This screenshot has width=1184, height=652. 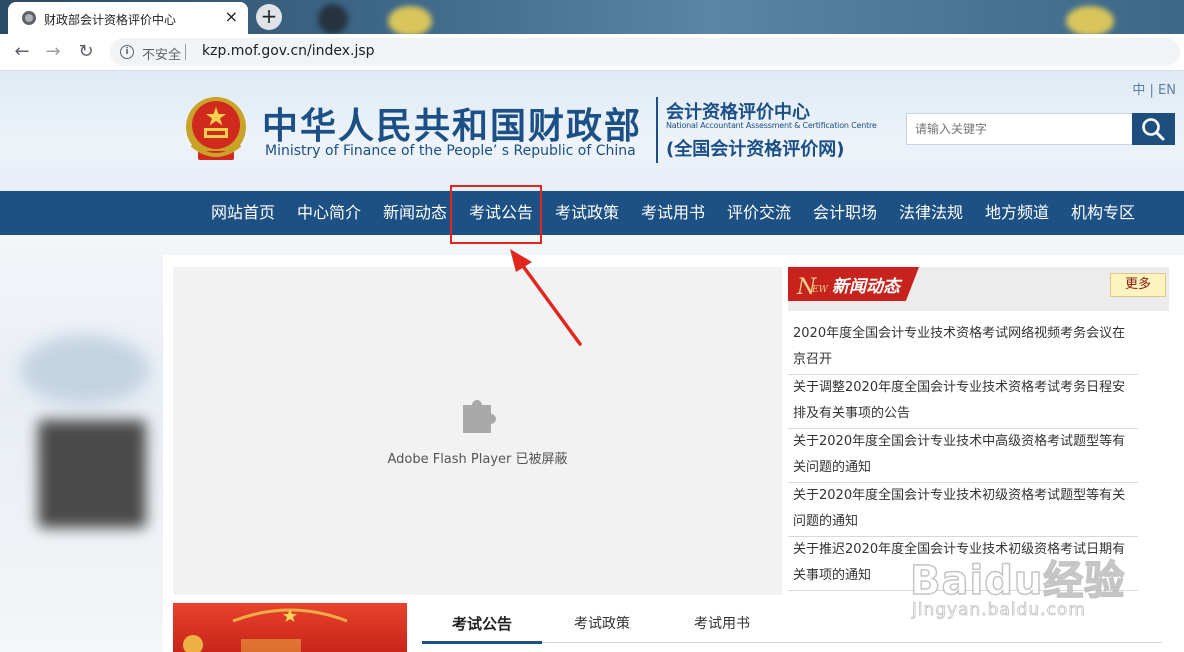 What do you see at coordinates (999, 610) in the screenshot?
I see `watermark-url: jingyan.baidu.com` at bounding box center [999, 610].